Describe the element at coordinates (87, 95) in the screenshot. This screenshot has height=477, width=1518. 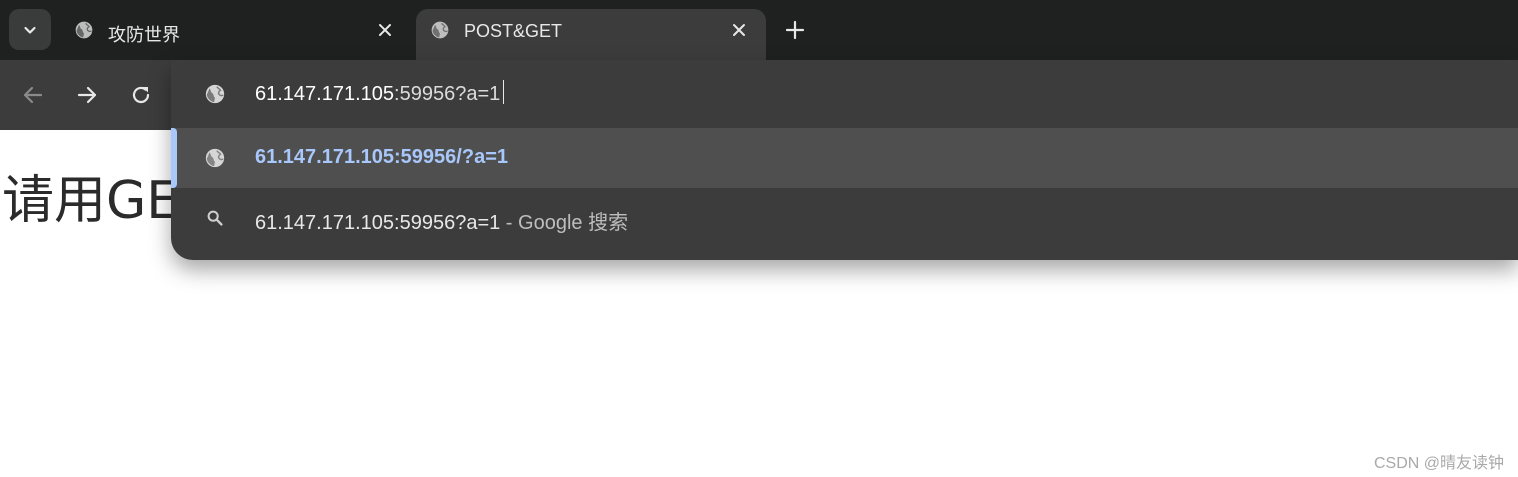
I see `forward-arrow-icon` at that location.